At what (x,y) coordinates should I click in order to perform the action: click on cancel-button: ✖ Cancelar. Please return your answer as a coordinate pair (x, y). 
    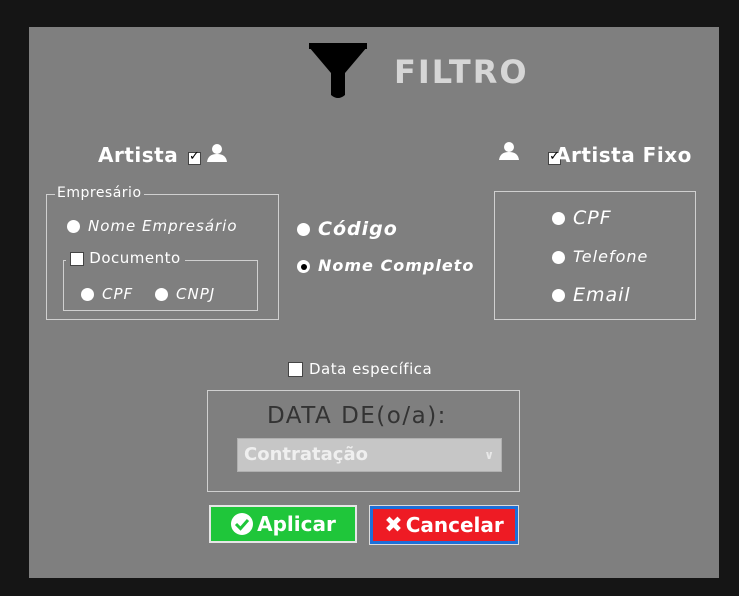
    Looking at the image, I should click on (444, 525).